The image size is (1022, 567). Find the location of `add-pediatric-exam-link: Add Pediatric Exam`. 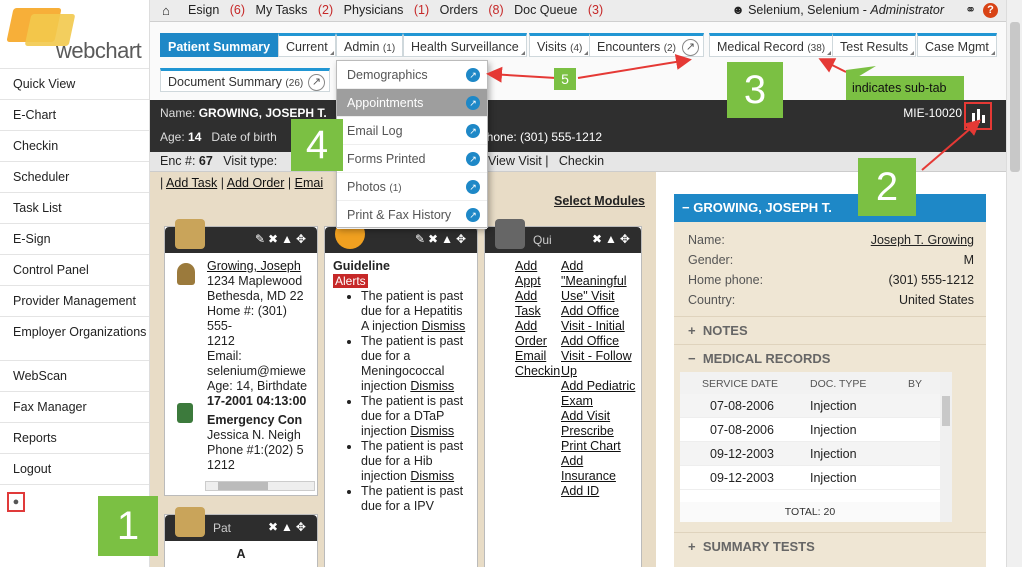

add-pediatric-exam-link: Add Pediatric Exam is located at coordinates (600, 394).